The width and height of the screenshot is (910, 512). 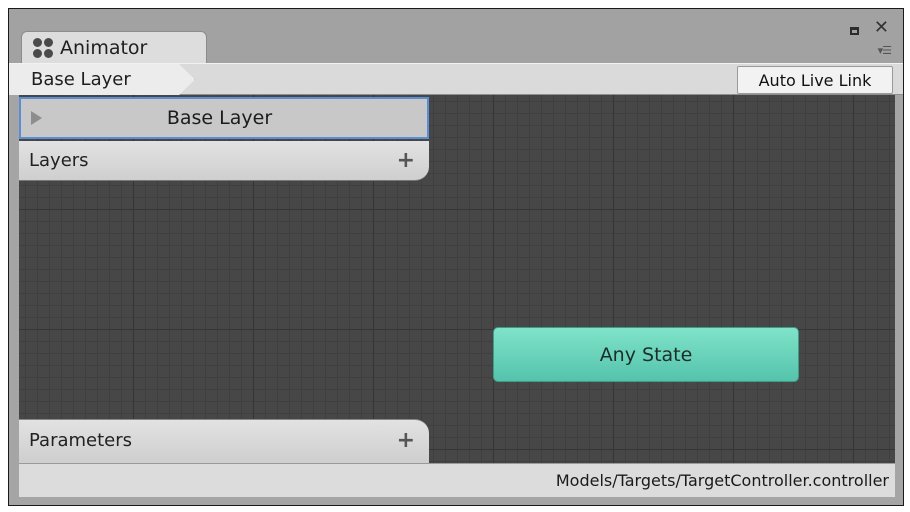 I want to click on expand-arrow-icon, so click(x=36, y=118).